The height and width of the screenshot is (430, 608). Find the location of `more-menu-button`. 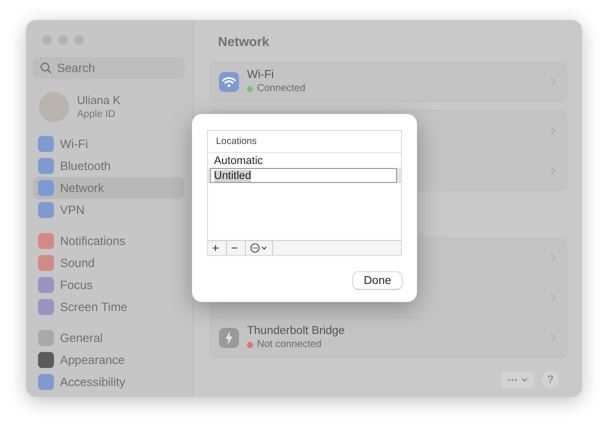

more-menu-button is located at coordinates (517, 380).